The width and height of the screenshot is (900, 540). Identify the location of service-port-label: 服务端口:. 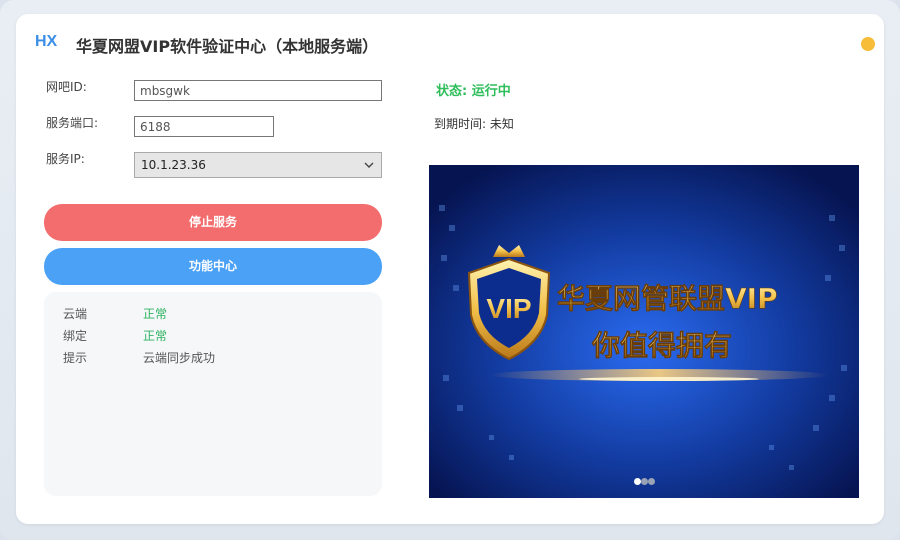
(72, 123).